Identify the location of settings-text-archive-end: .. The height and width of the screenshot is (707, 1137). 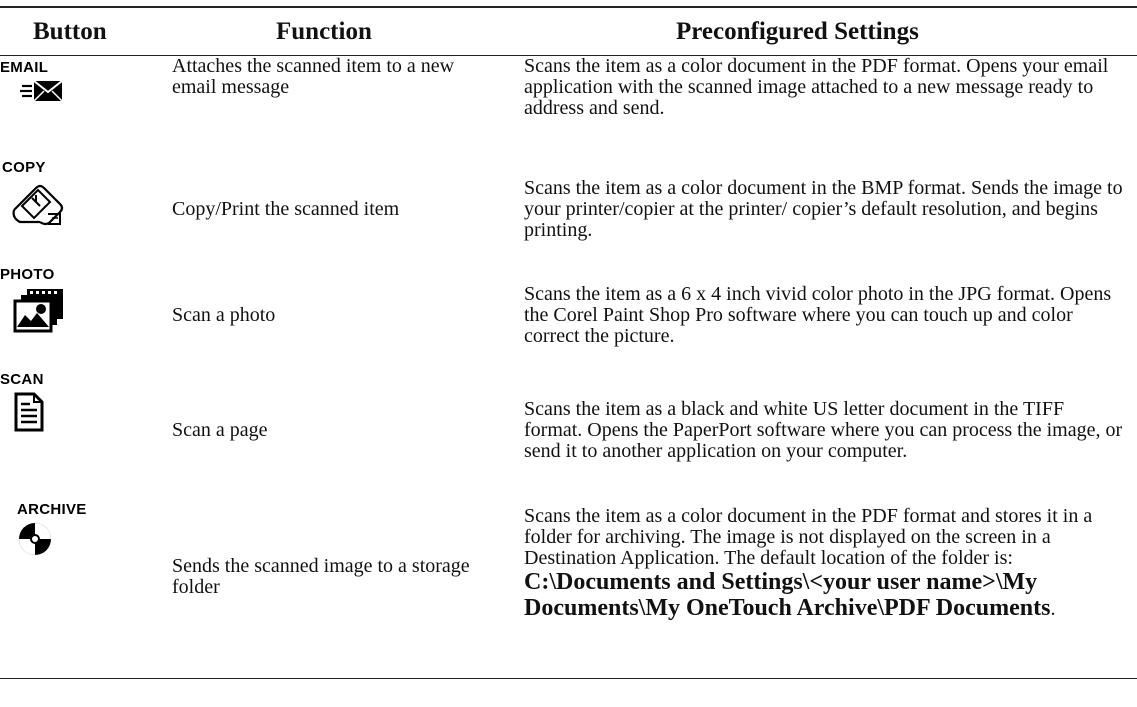
(1053, 609).